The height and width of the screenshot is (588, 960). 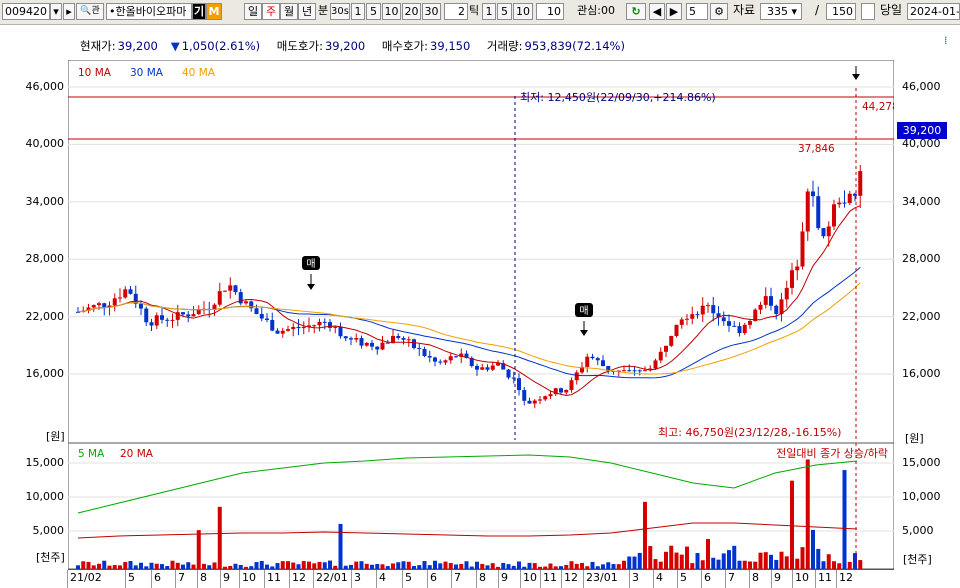 What do you see at coordinates (214, 11) in the screenshot?
I see `badge-m: M` at bounding box center [214, 11].